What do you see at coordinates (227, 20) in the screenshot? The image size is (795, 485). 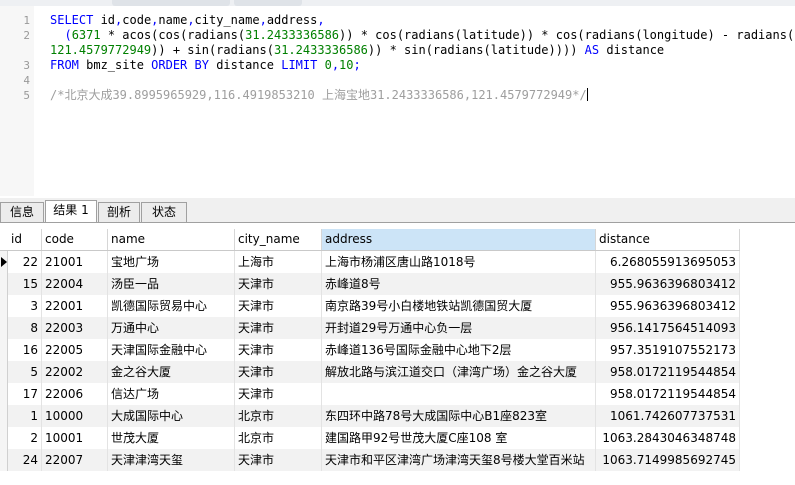 I see `sql-token: city_name` at bounding box center [227, 20].